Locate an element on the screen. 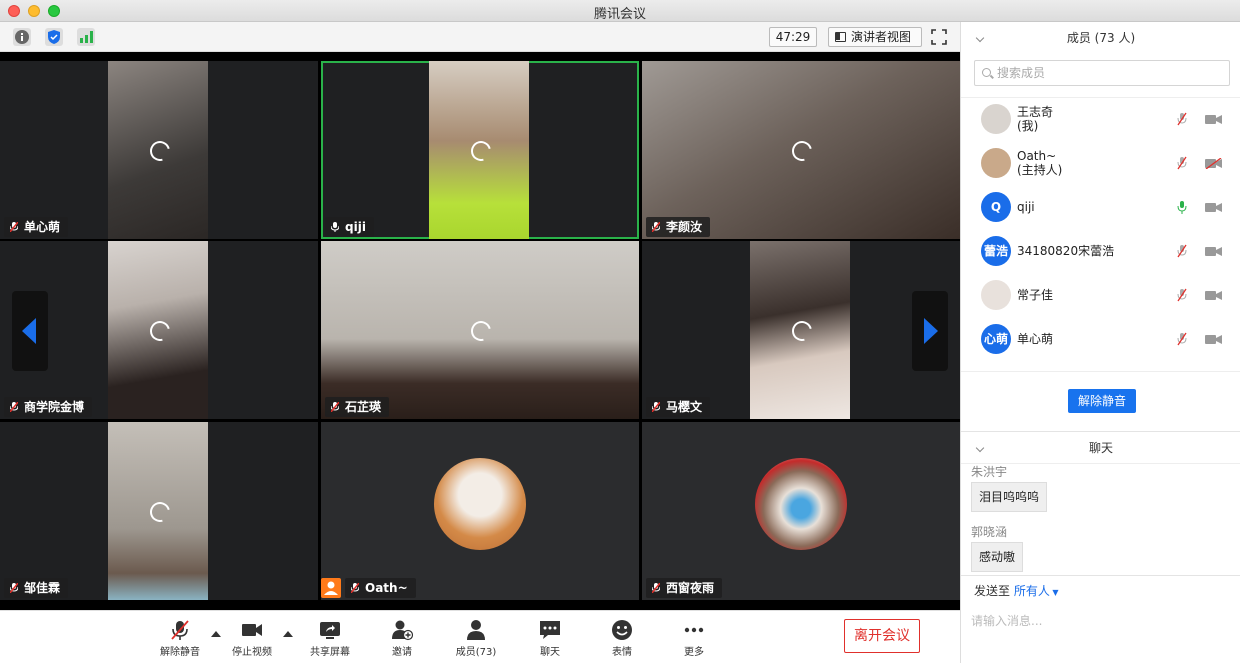 The height and width of the screenshot is (663, 1240). video-tile: 邹佳霖 is located at coordinates (159, 511).